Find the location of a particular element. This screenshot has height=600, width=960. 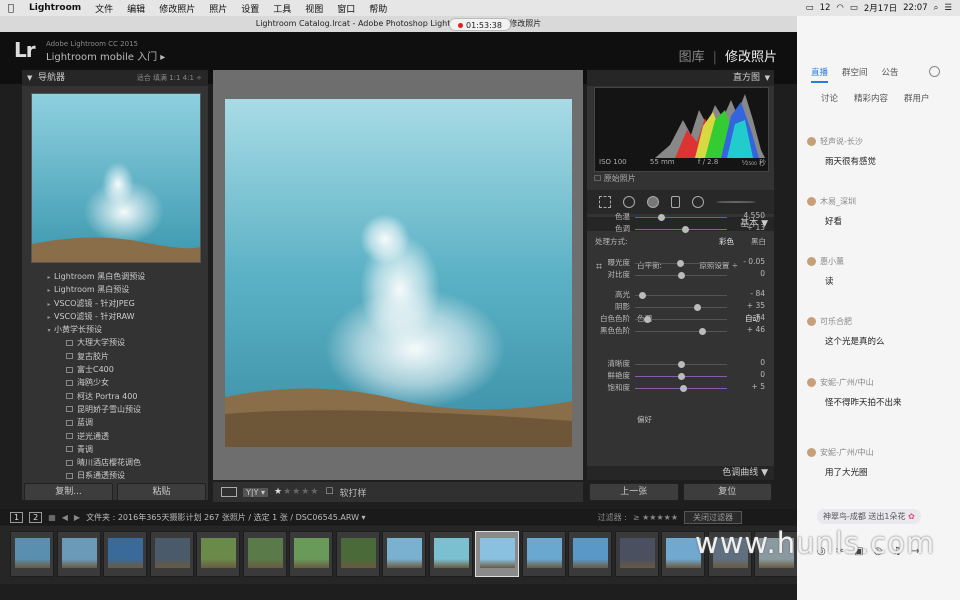

slider-value: + 5 is located at coordinates (758, 386).